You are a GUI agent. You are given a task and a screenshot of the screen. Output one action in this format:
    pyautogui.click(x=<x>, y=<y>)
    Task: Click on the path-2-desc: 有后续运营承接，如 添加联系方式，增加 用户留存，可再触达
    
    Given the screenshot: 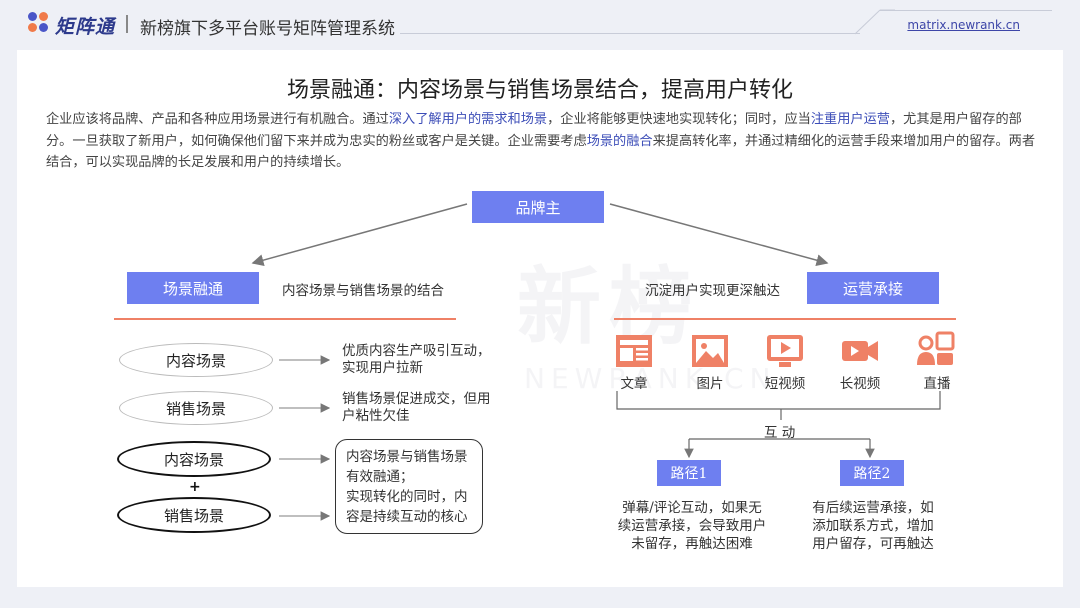 What is the action you would take?
    pyautogui.click(x=873, y=526)
    